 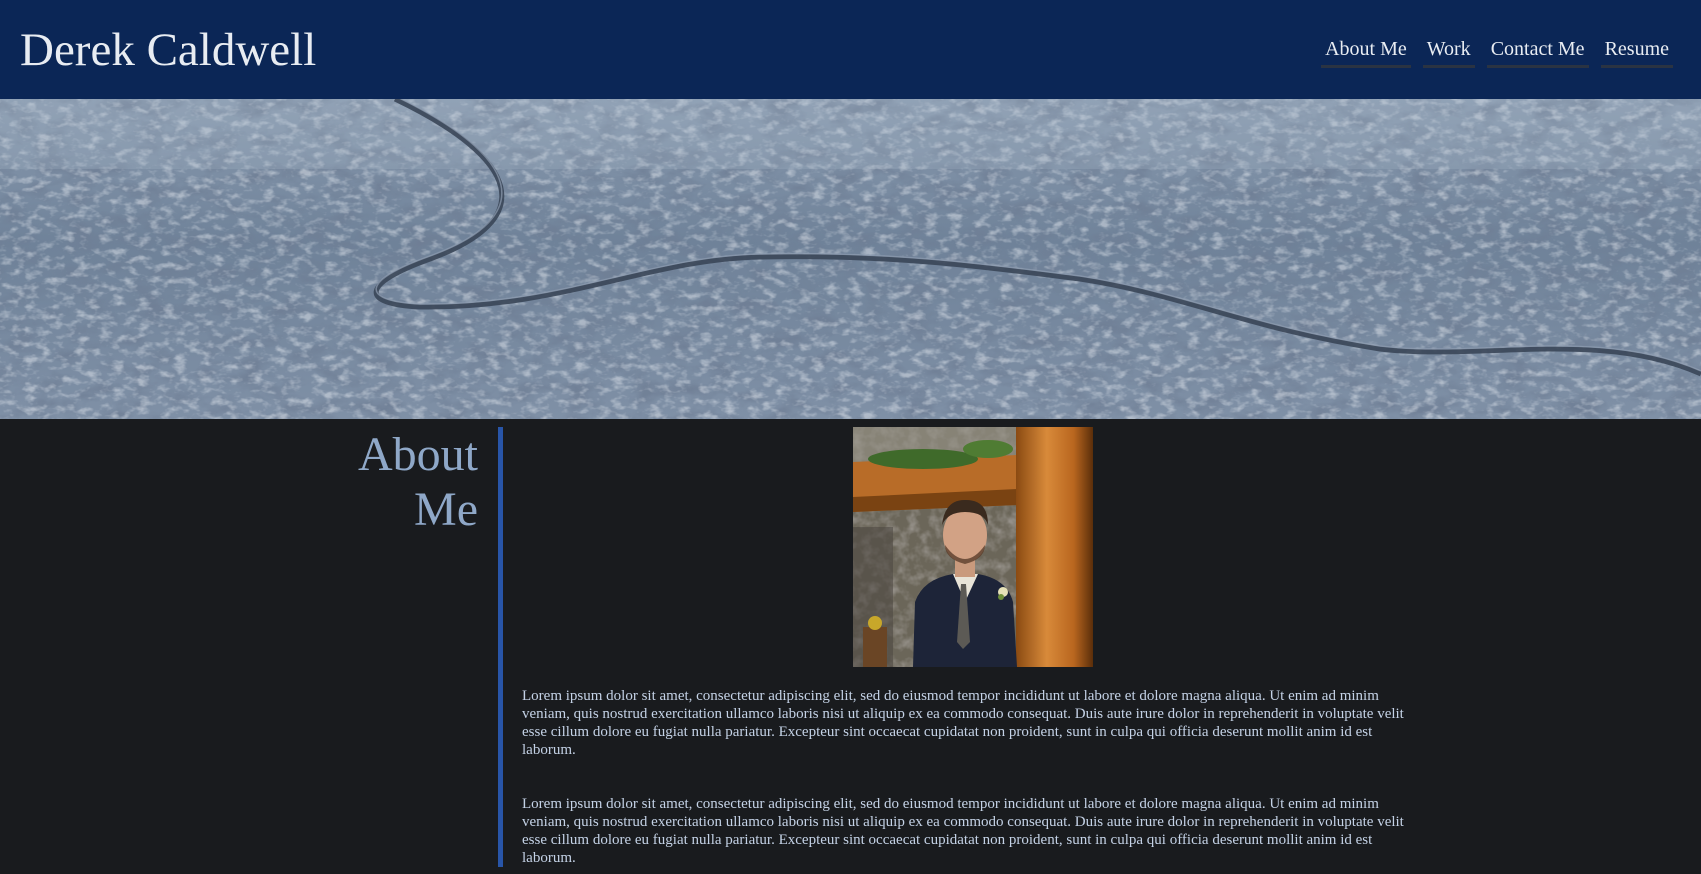 What do you see at coordinates (500, 647) in the screenshot?
I see `section-divider` at bounding box center [500, 647].